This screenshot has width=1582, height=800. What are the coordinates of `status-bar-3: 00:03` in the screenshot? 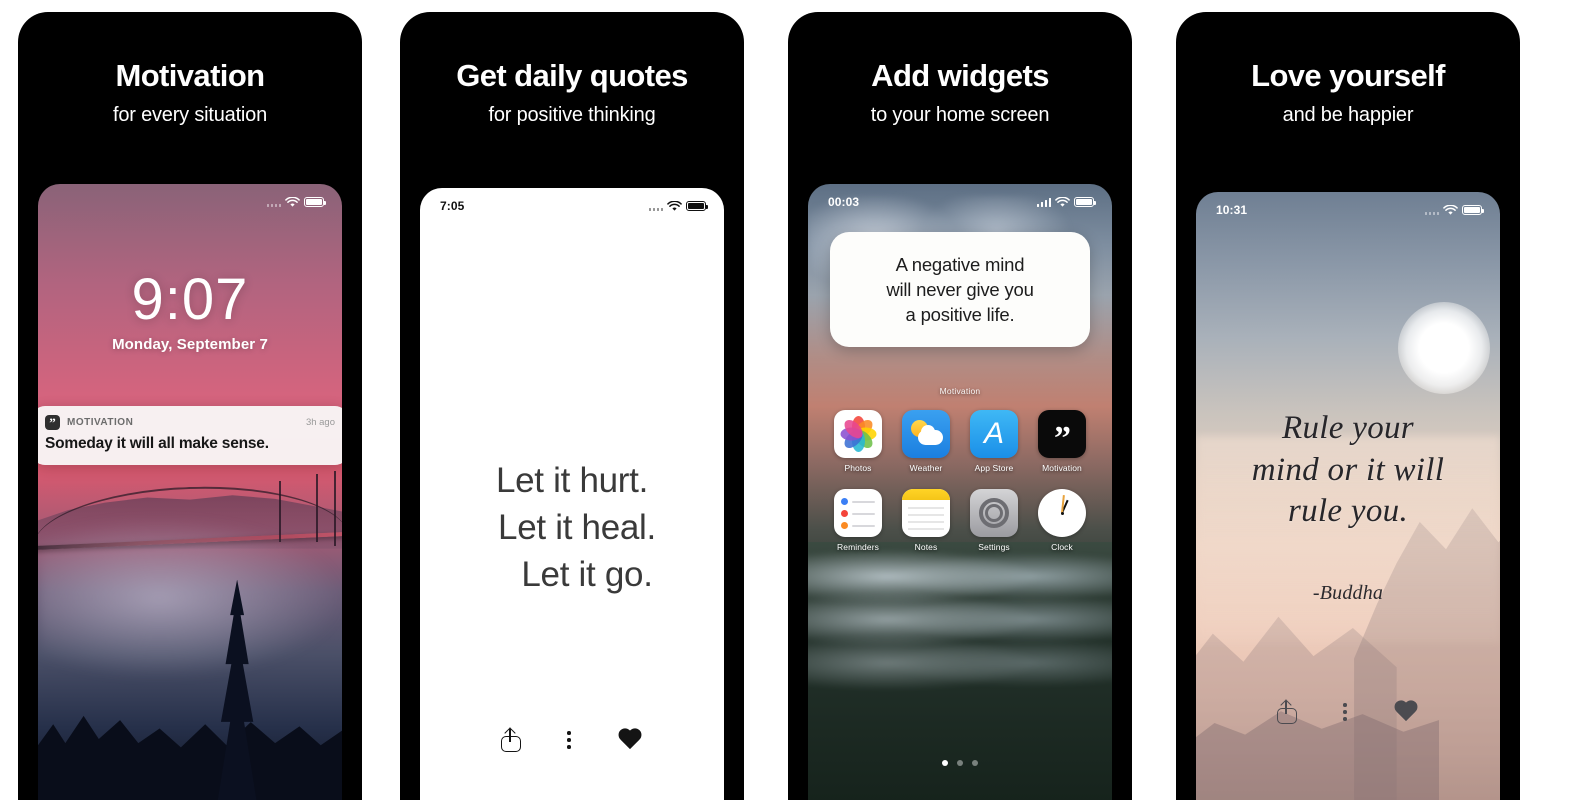 It's located at (960, 199).